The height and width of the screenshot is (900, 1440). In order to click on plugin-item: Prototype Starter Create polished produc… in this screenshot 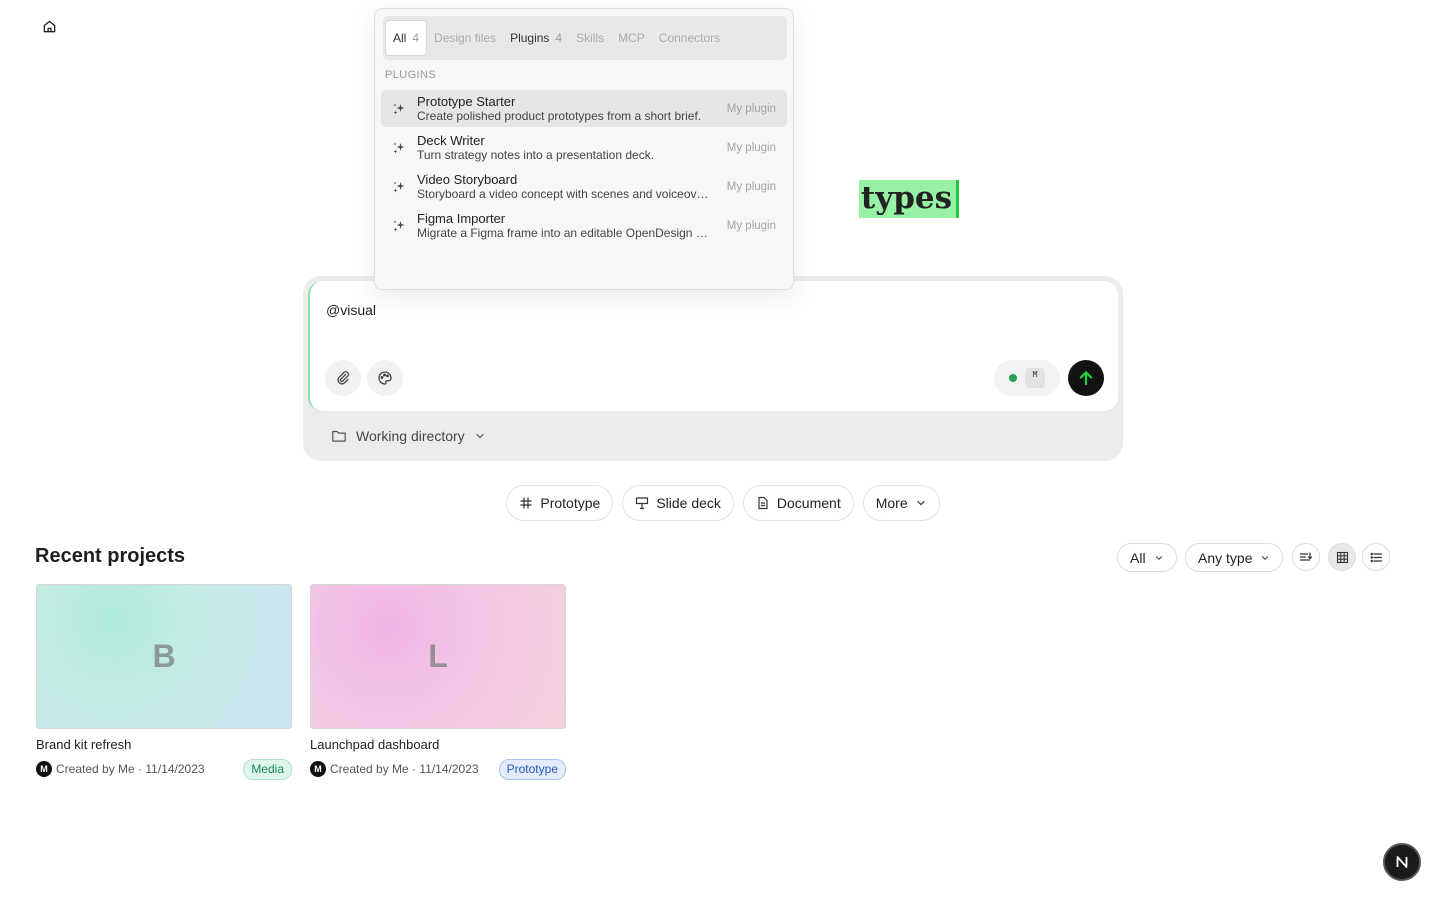, I will do `click(584, 108)`.